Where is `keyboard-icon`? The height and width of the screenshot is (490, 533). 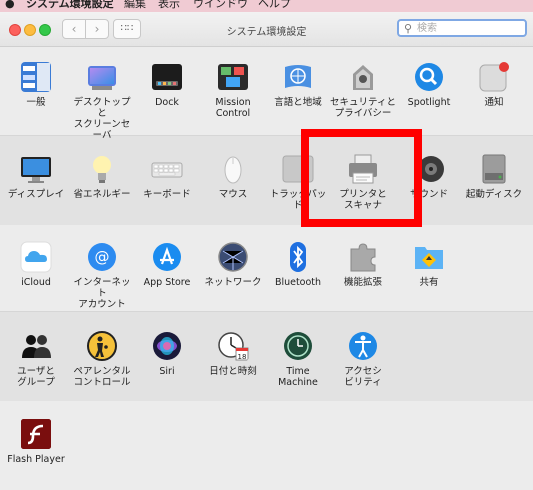 keyboard-icon is located at coordinates (167, 169).